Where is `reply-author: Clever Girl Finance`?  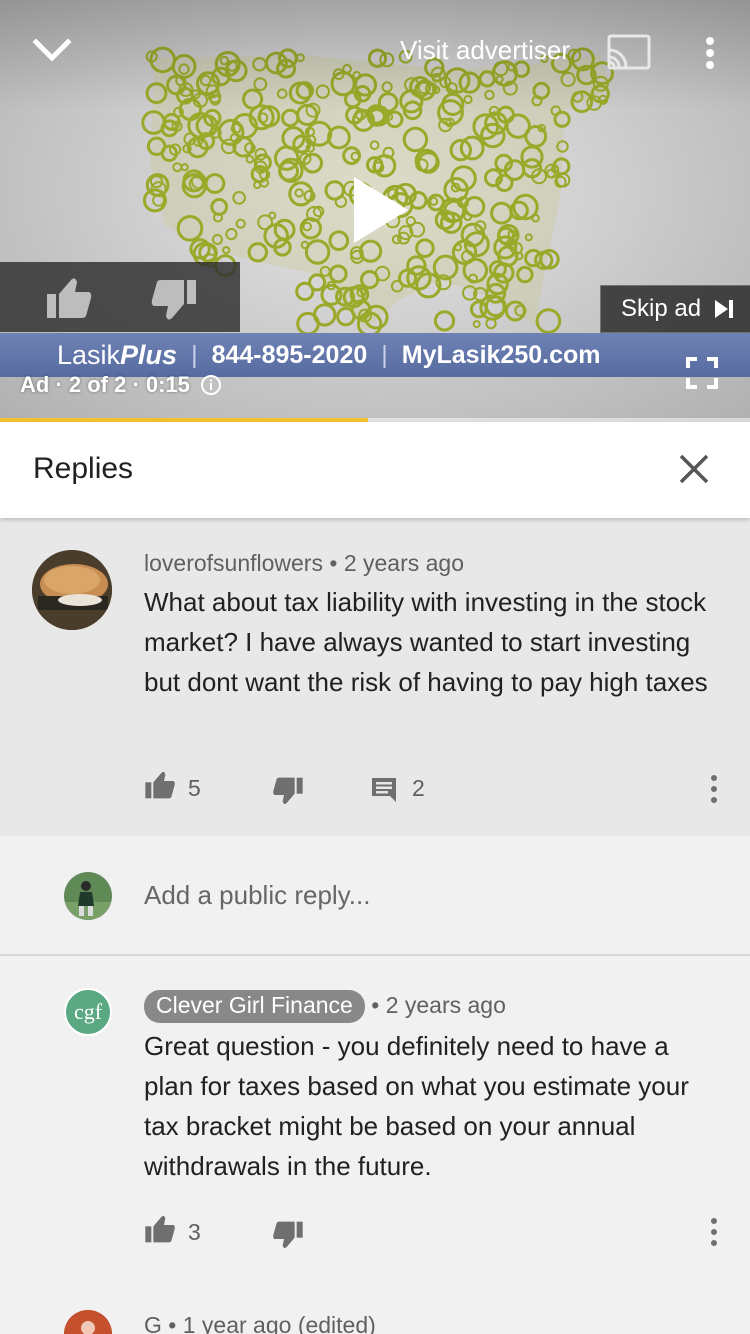 reply-author: Clever Girl Finance is located at coordinates (254, 1006).